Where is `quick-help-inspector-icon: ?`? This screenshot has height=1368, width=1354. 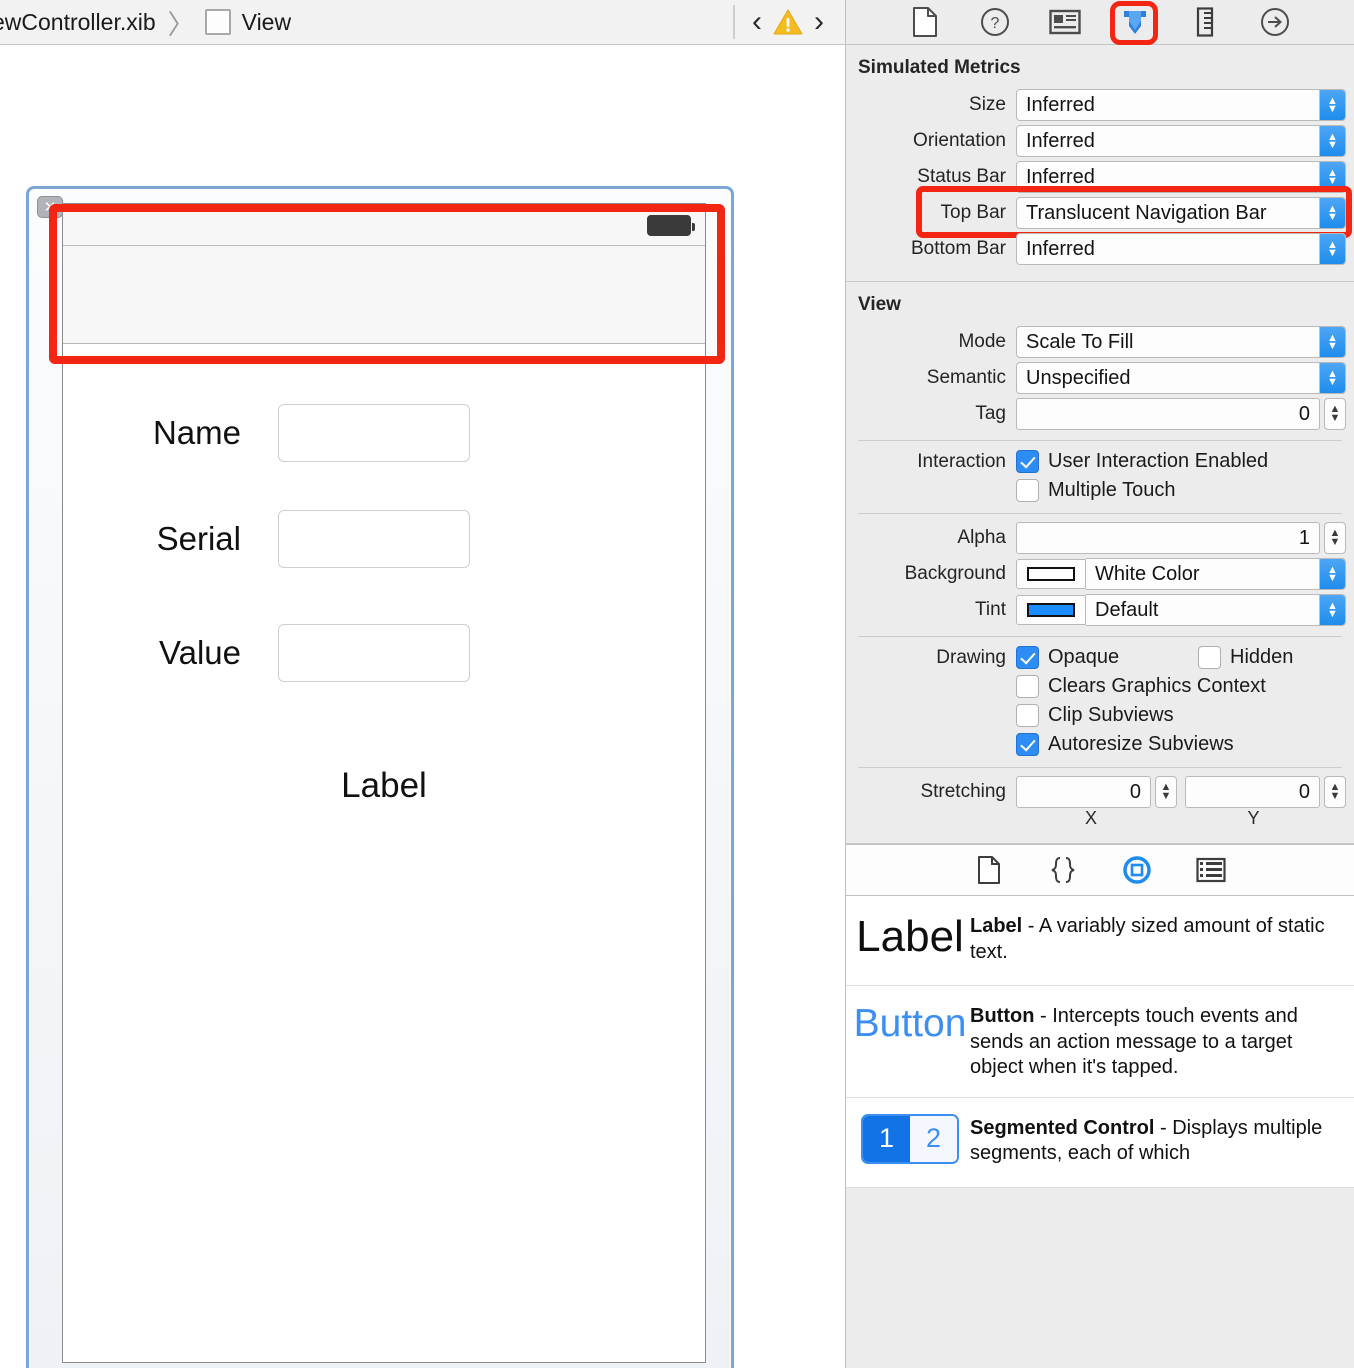
quick-help-inspector-icon: ? is located at coordinates (995, 22).